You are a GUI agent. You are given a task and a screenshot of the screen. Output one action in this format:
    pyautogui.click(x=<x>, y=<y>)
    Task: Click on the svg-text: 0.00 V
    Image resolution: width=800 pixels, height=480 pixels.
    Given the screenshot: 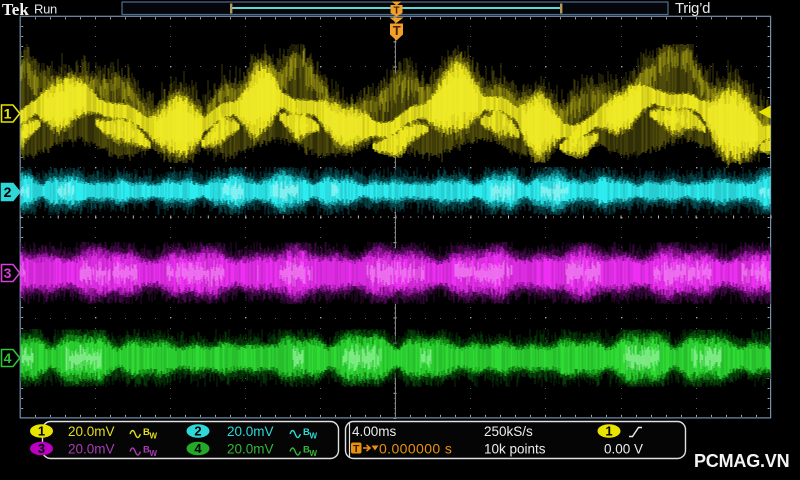 What is the action you would take?
    pyautogui.click(x=623, y=449)
    